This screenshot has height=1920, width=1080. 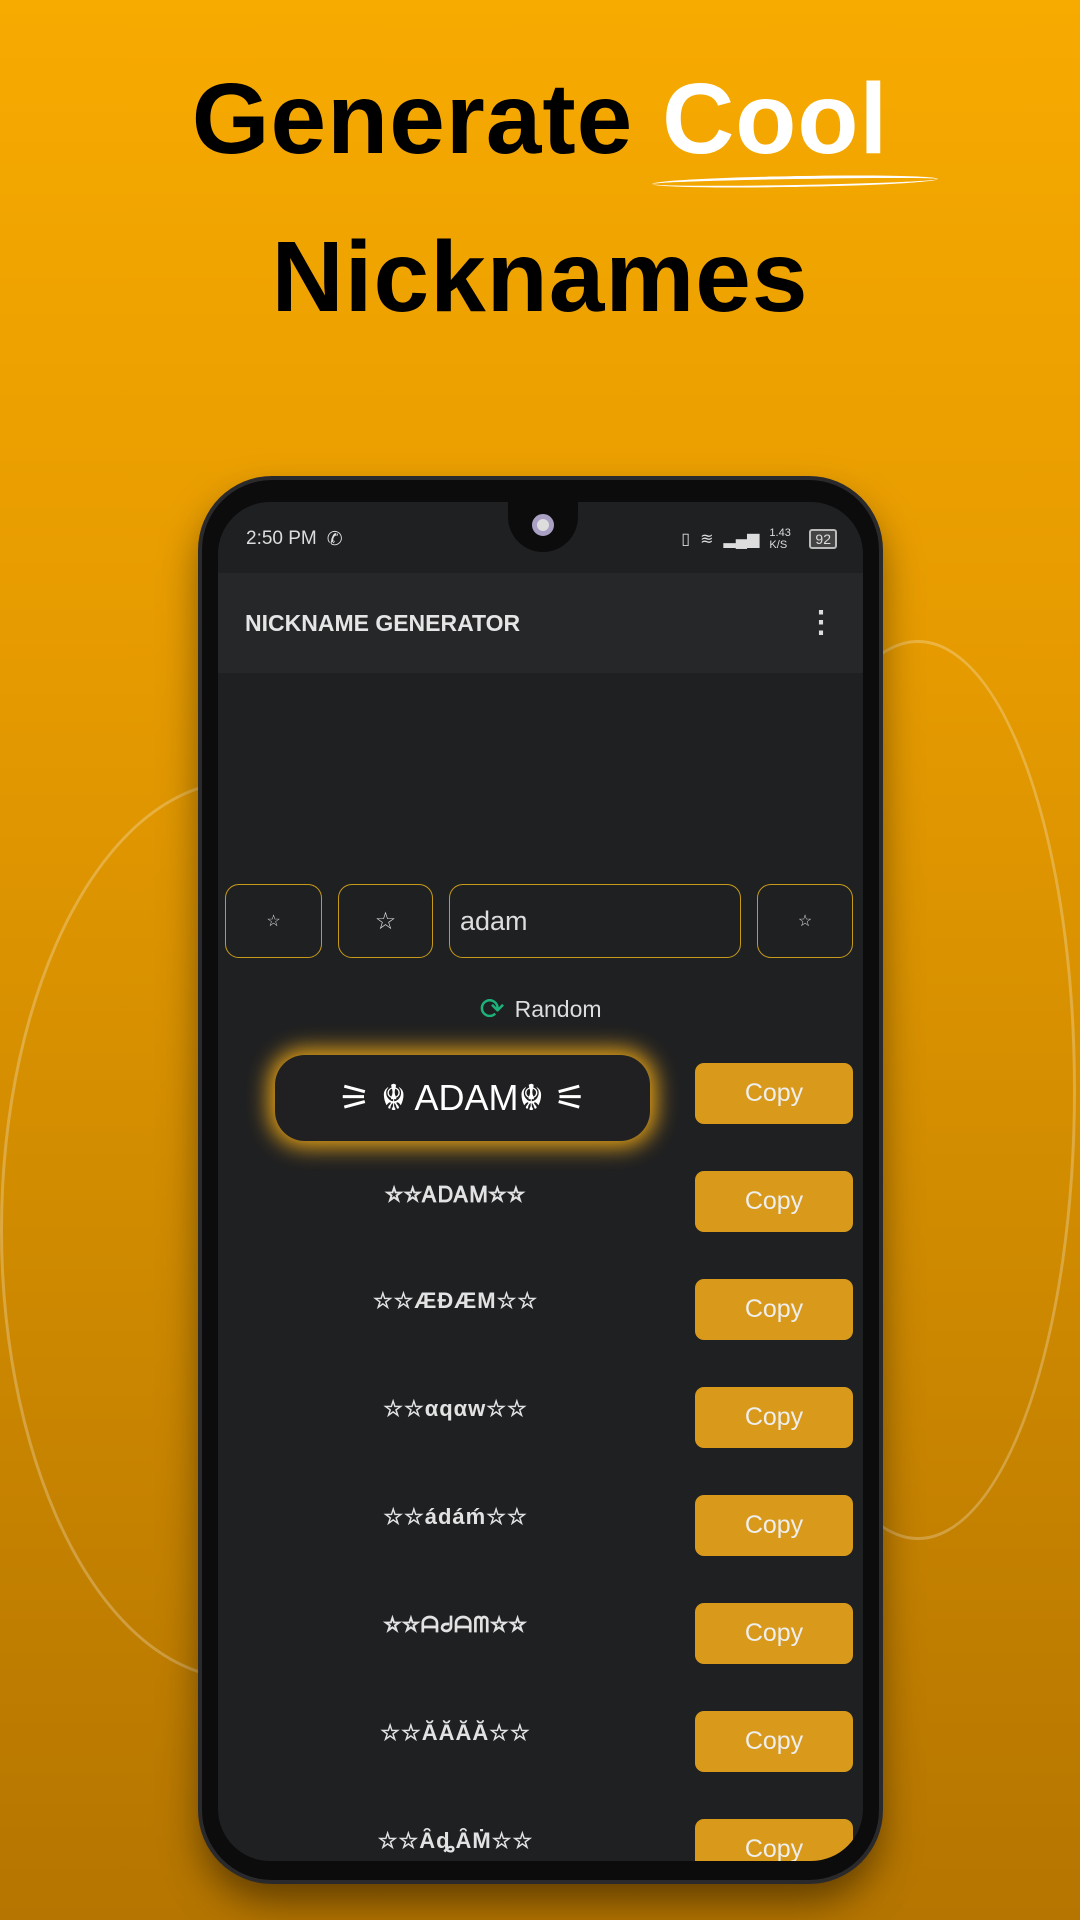 I want to click on name-input: adam, so click(x=595, y=921).